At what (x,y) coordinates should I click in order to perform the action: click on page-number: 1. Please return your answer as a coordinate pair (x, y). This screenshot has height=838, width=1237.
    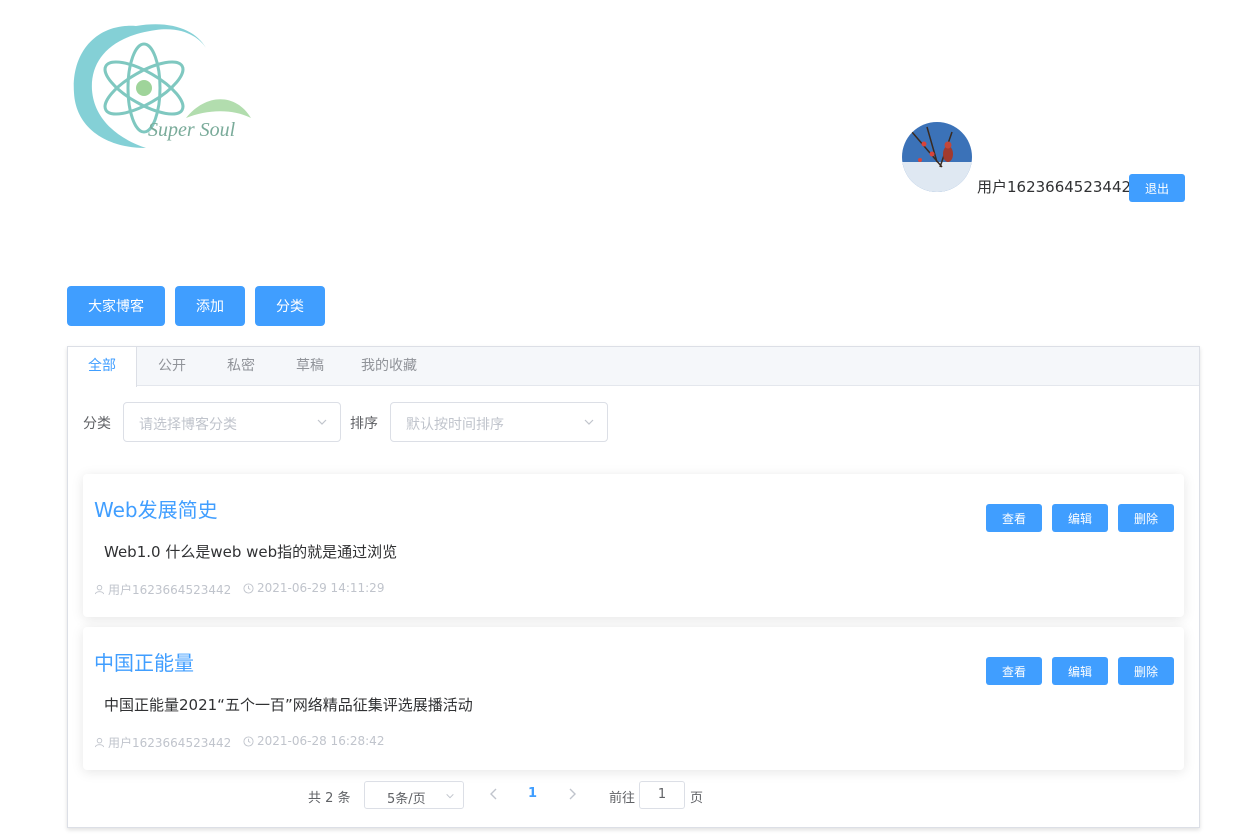
    Looking at the image, I should click on (532, 793).